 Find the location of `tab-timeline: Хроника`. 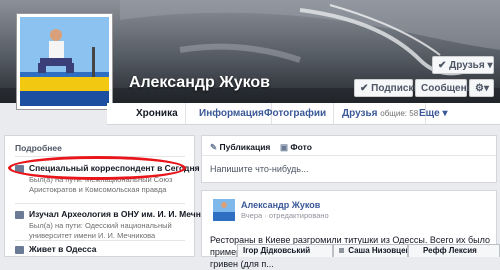

tab-timeline: Хроника is located at coordinates (157, 113).